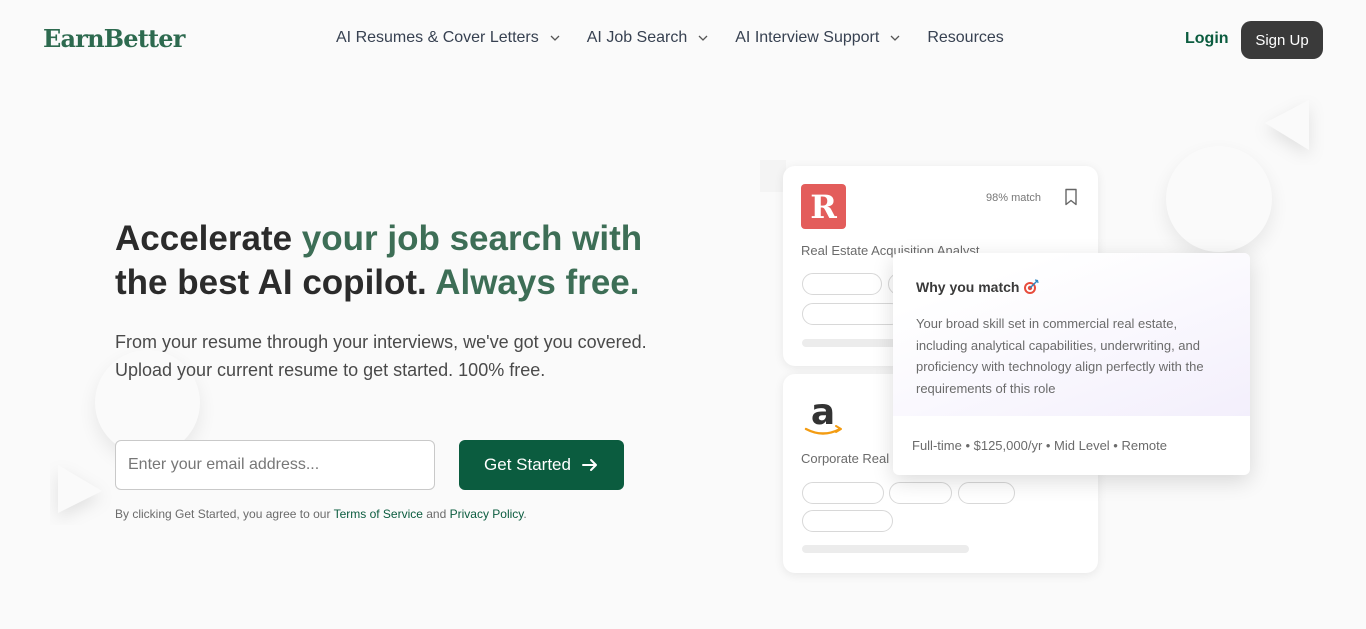 The image size is (1366, 629). I want to click on svg-text: a, so click(823, 412).